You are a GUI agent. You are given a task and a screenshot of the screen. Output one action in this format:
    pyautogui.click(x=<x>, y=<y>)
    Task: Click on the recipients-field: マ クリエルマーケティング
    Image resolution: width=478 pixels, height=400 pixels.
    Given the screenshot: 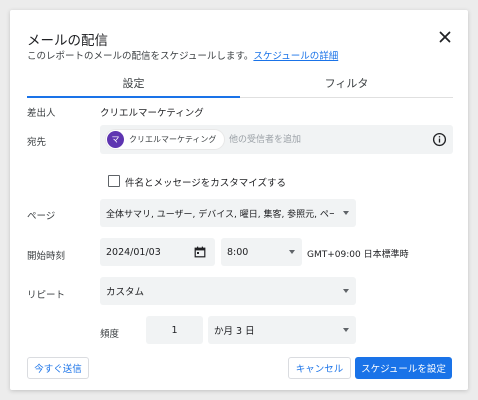 What is the action you would take?
    pyautogui.click(x=276, y=139)
    